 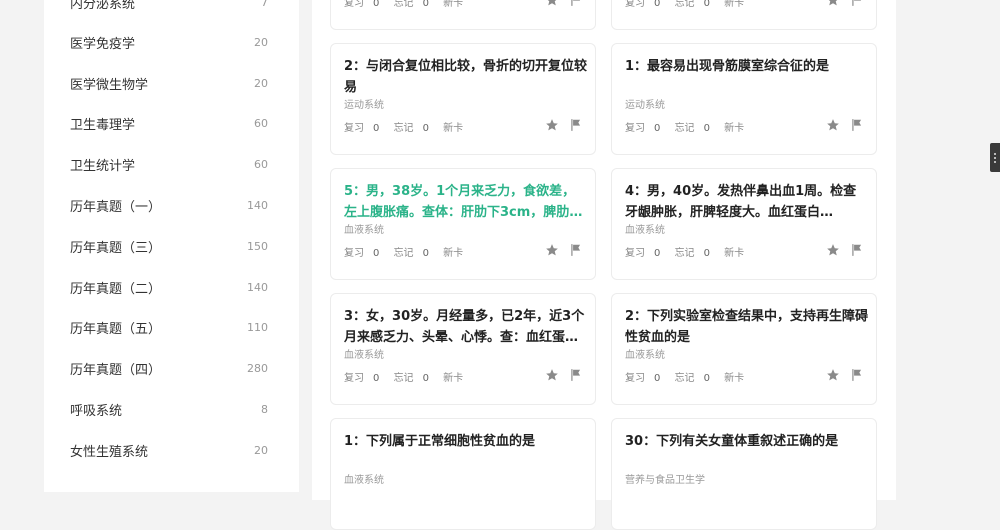 What do you see at coordinates (171, 42) in the screenshot?
I see `sidebar-item-immunology: 医学免疫学 20` at bounding box center [171, 42].